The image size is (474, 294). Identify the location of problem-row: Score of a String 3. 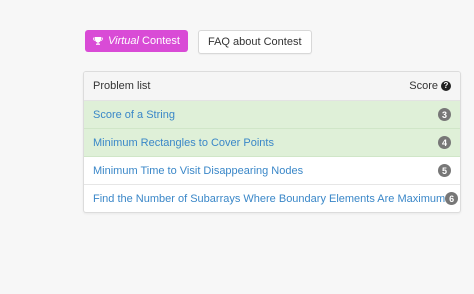
(272, 115).